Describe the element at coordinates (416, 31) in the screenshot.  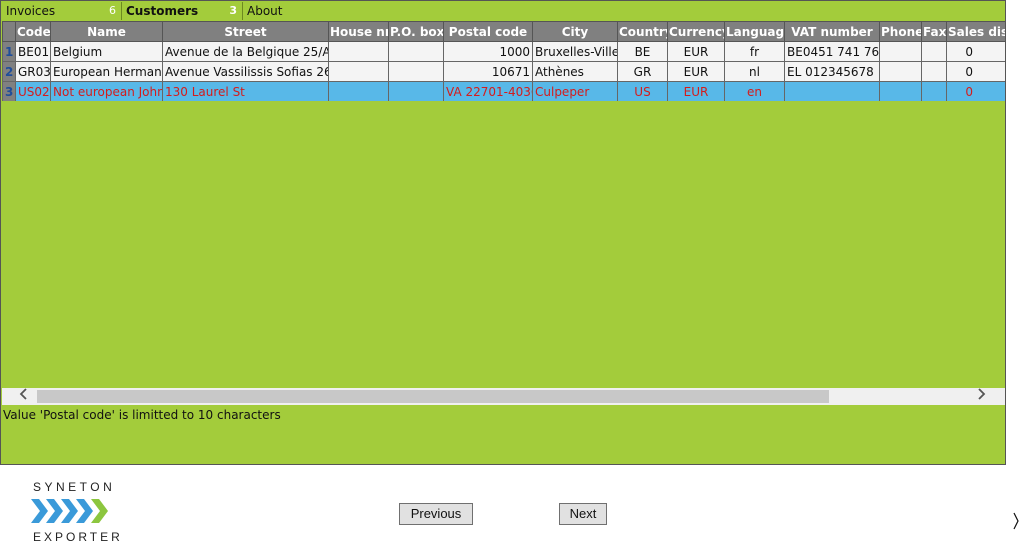
I see `column-header: P.O. box` at that location.